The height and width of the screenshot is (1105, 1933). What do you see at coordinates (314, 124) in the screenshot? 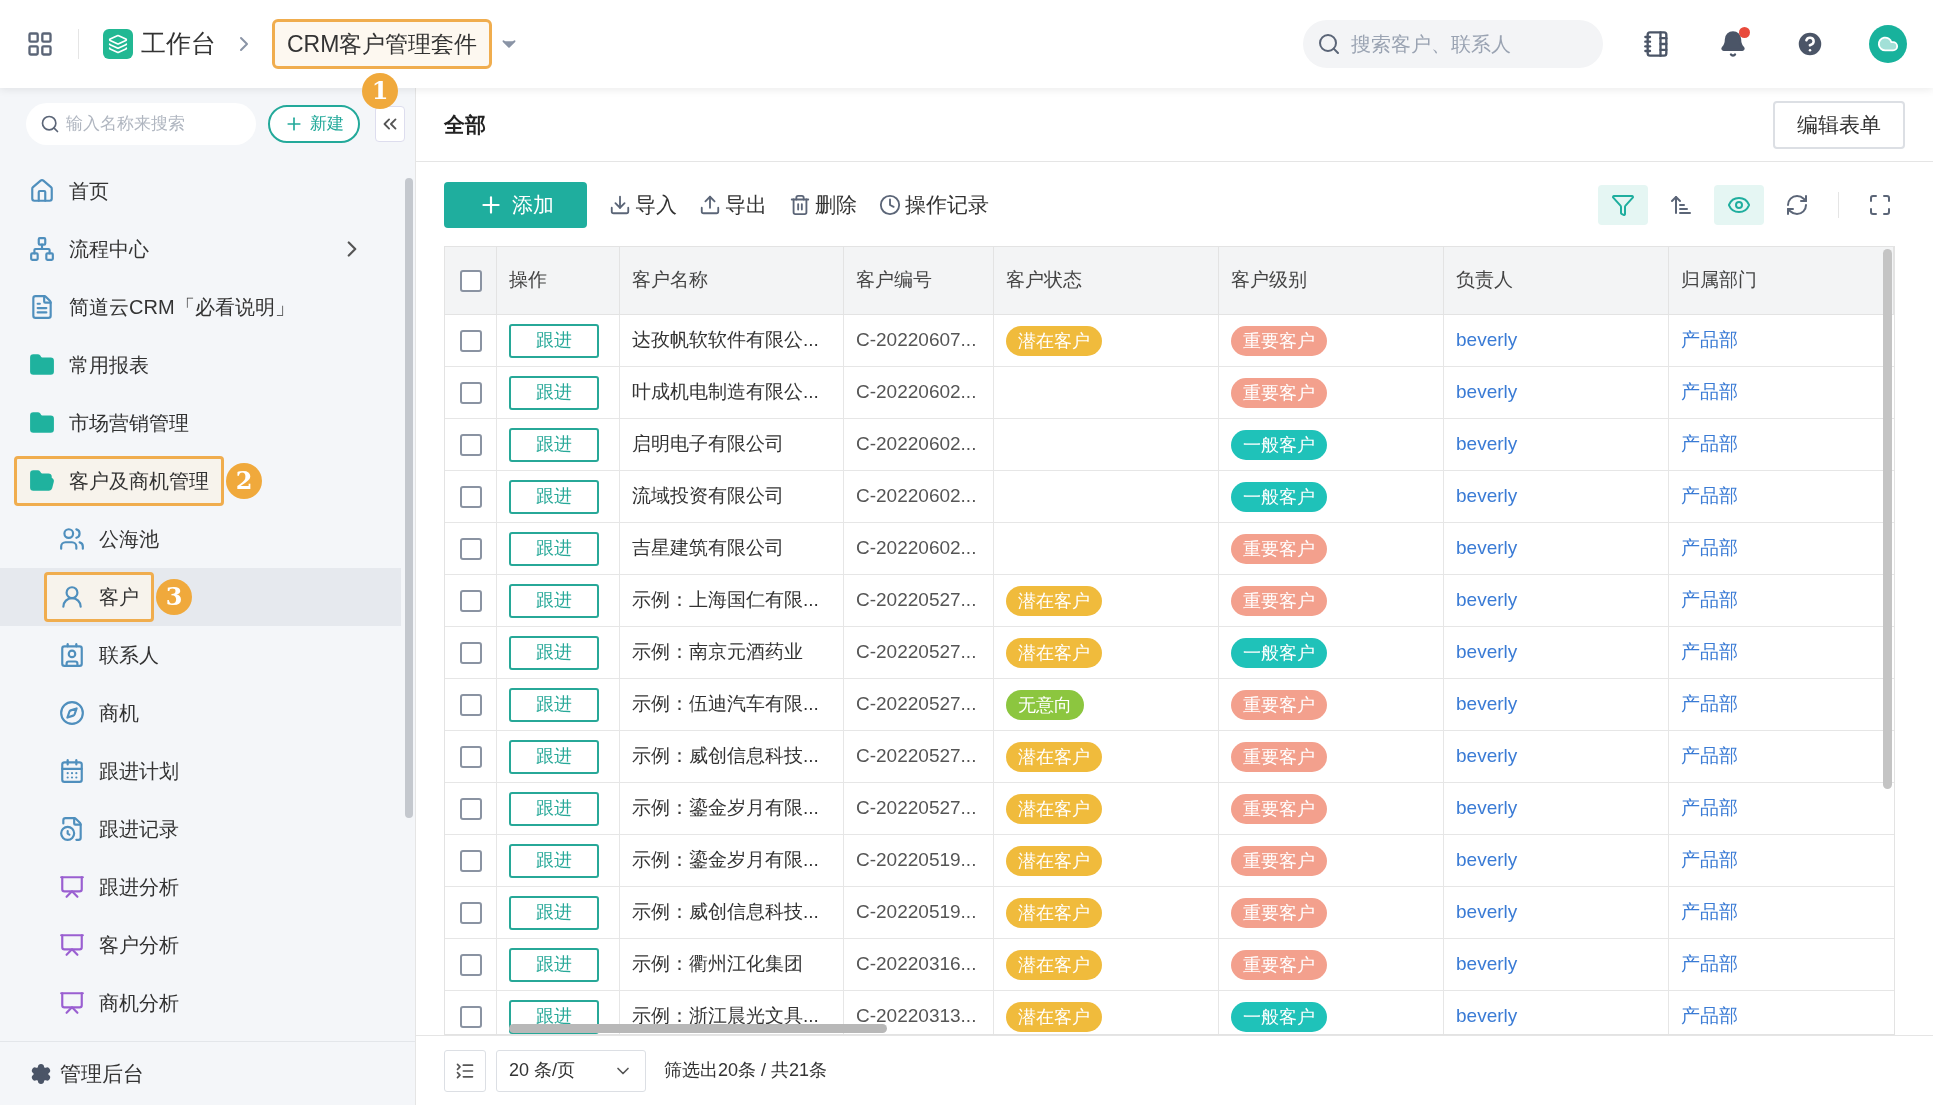
I see `new-button: 新建` at bounding box center [314, 124].